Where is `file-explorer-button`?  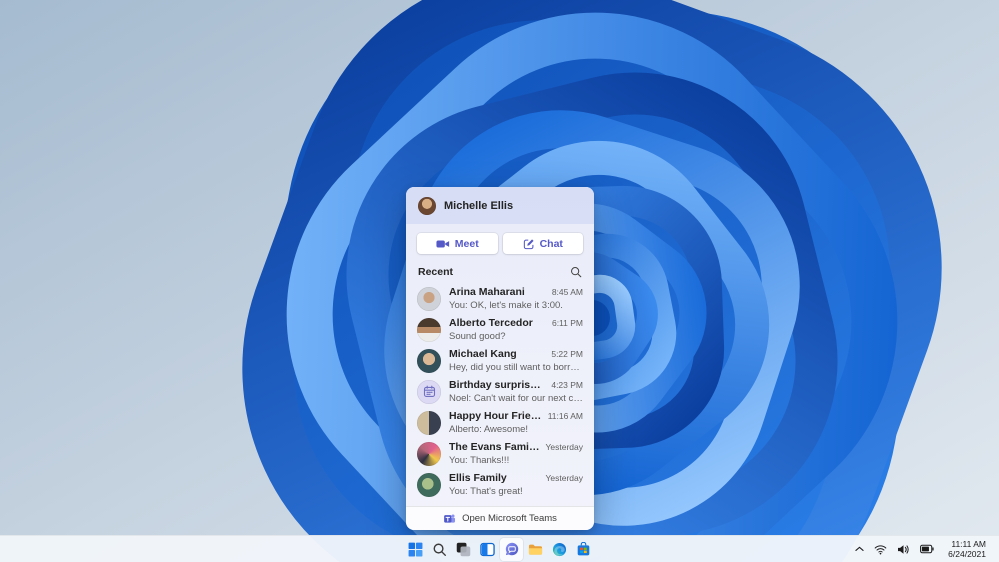 file-explorer-button is located at coordinates (535, 549).